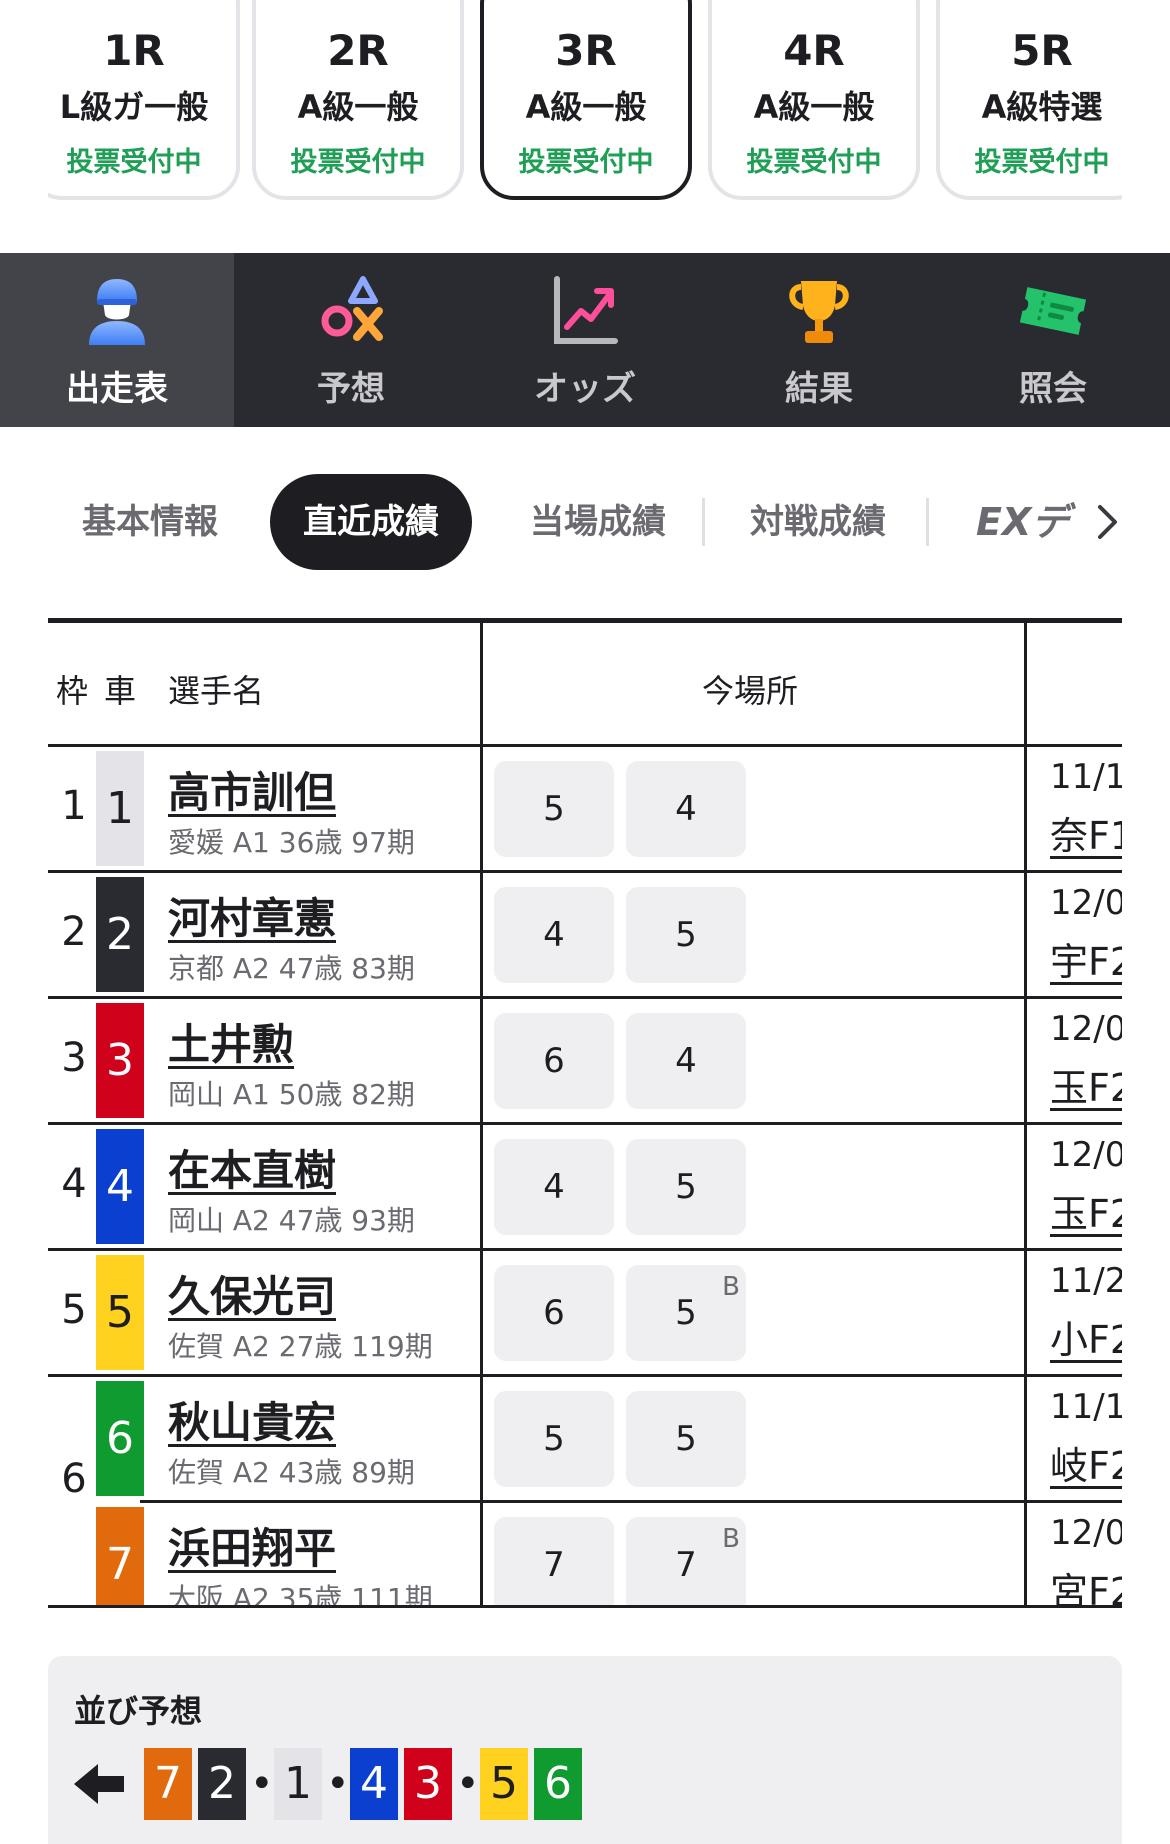  Describe the element at coordinates (585, 340) in the screenshot. I see `nav-odds: オッズ` at that location.